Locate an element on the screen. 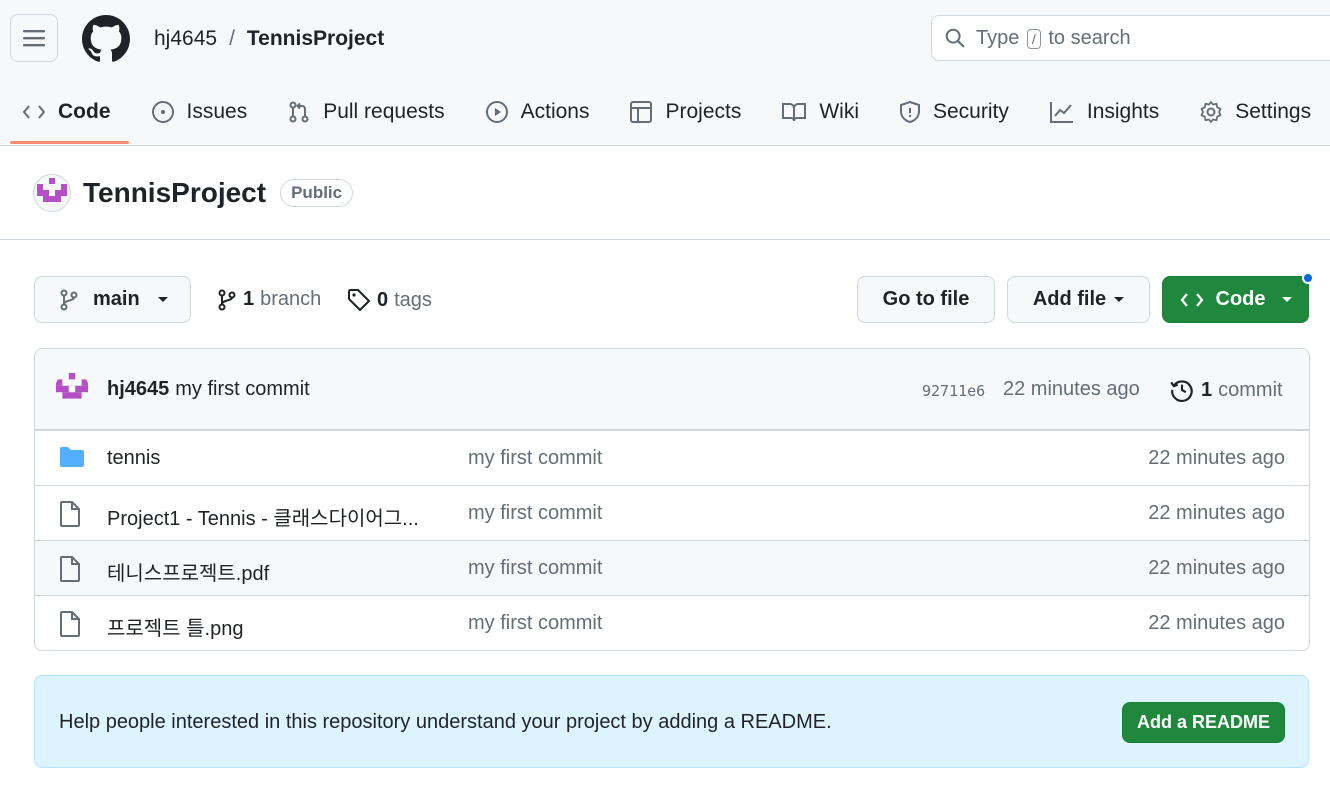  add-readme-button: Add a README is located at coordinates (1203, 722).